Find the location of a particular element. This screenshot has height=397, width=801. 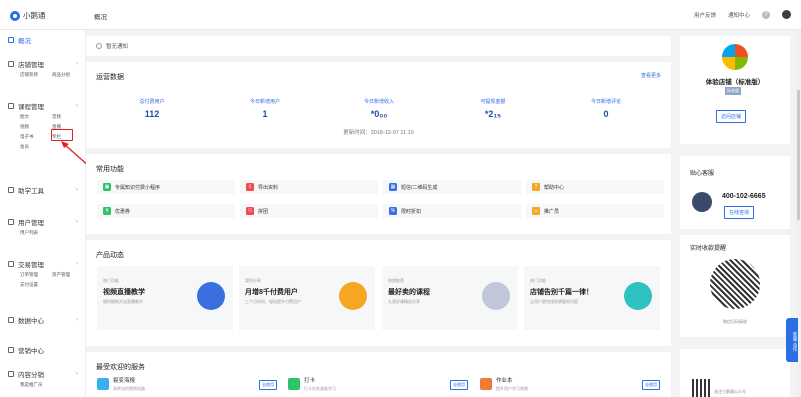

nav-label: 内容分销 is located at coordinates (31, 375).